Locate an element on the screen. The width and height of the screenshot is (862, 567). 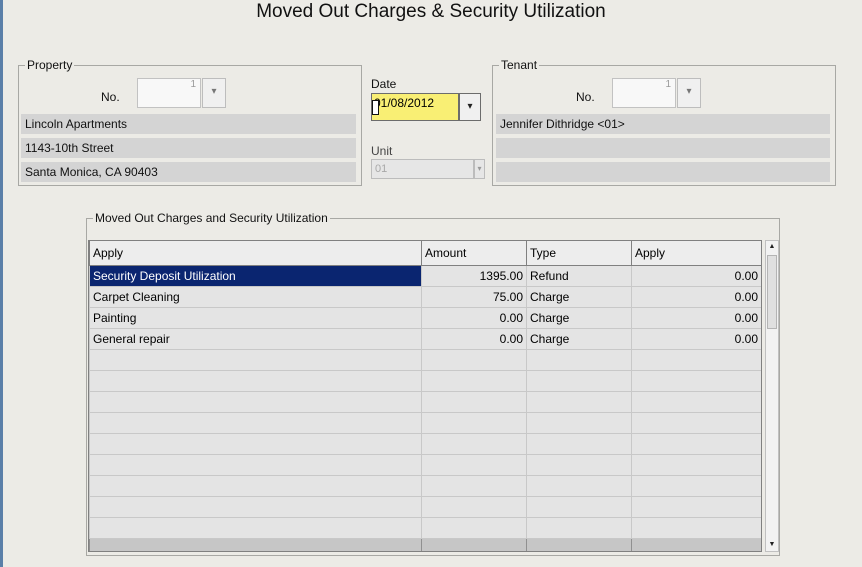
column-header-amount: Amount is located at coordinates (474, 253).